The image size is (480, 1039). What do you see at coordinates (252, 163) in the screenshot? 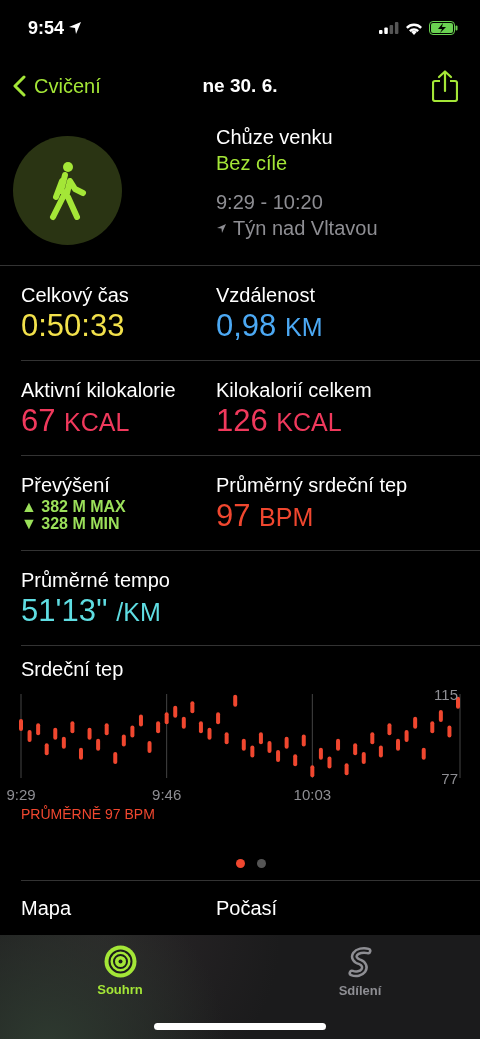
I see `workout-goal: Bez cíle` at bounding box center [252, 163].